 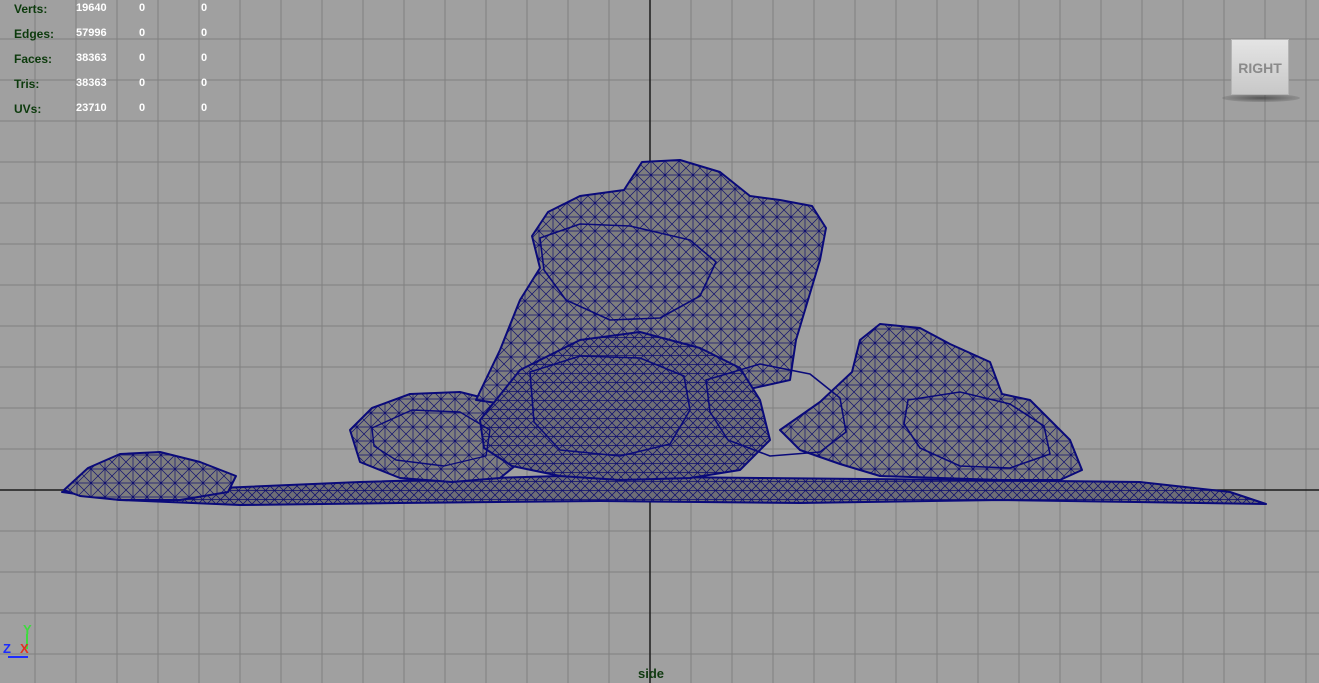 What do you see at coordinates (33, 59) in the screenshot?
I see `hud-label: Faces:` at bounding box center [33, 59].